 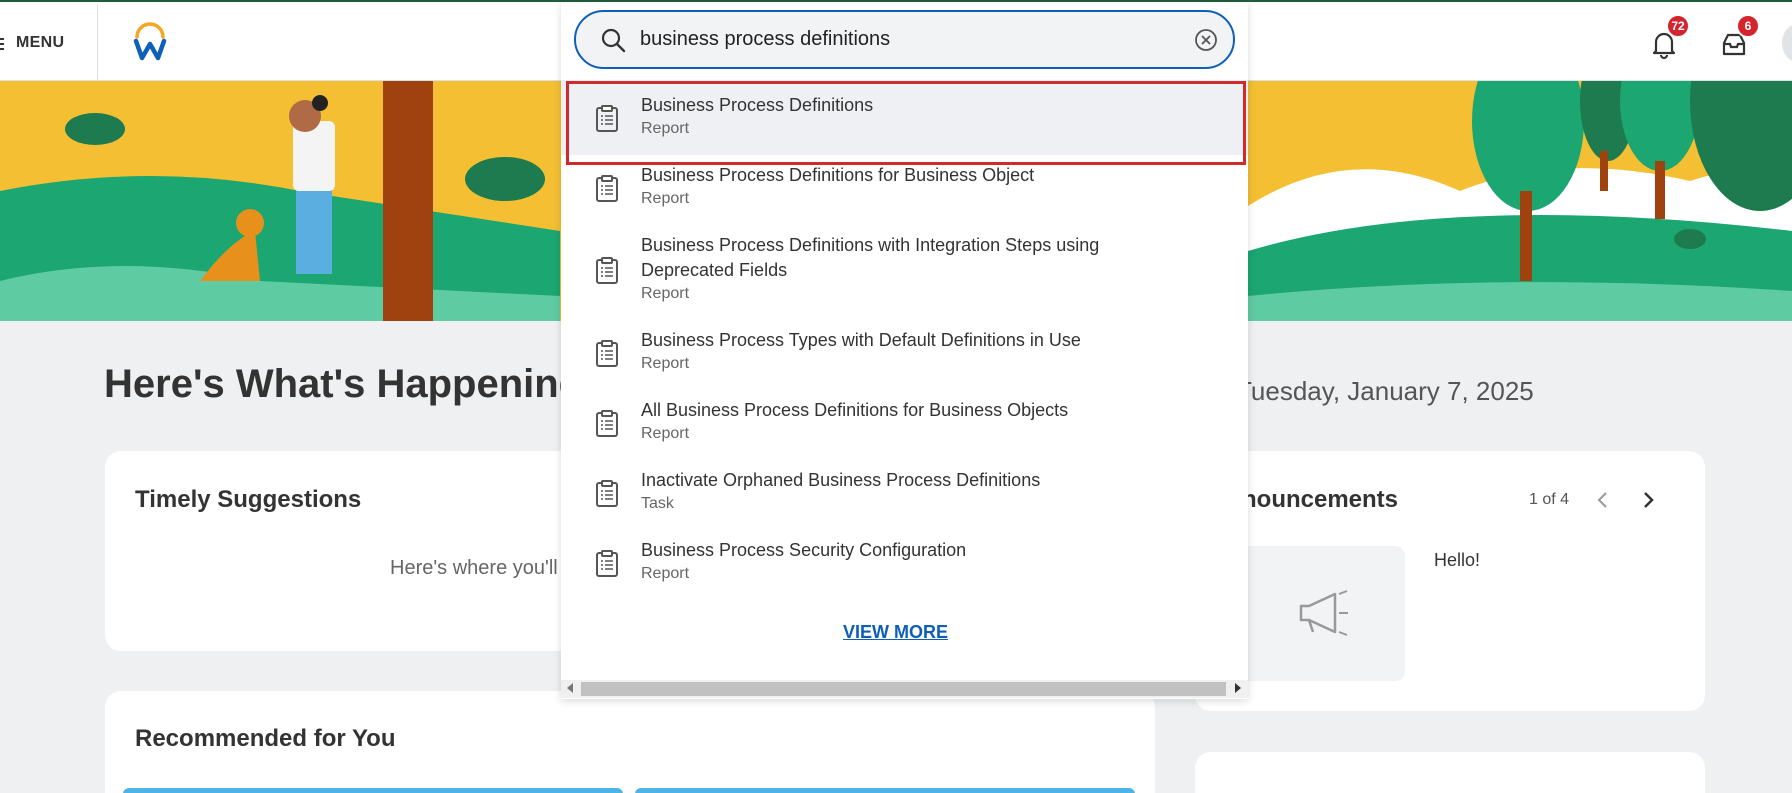 I want to click on scrollbar-thumb, so click(x=903, y=689).